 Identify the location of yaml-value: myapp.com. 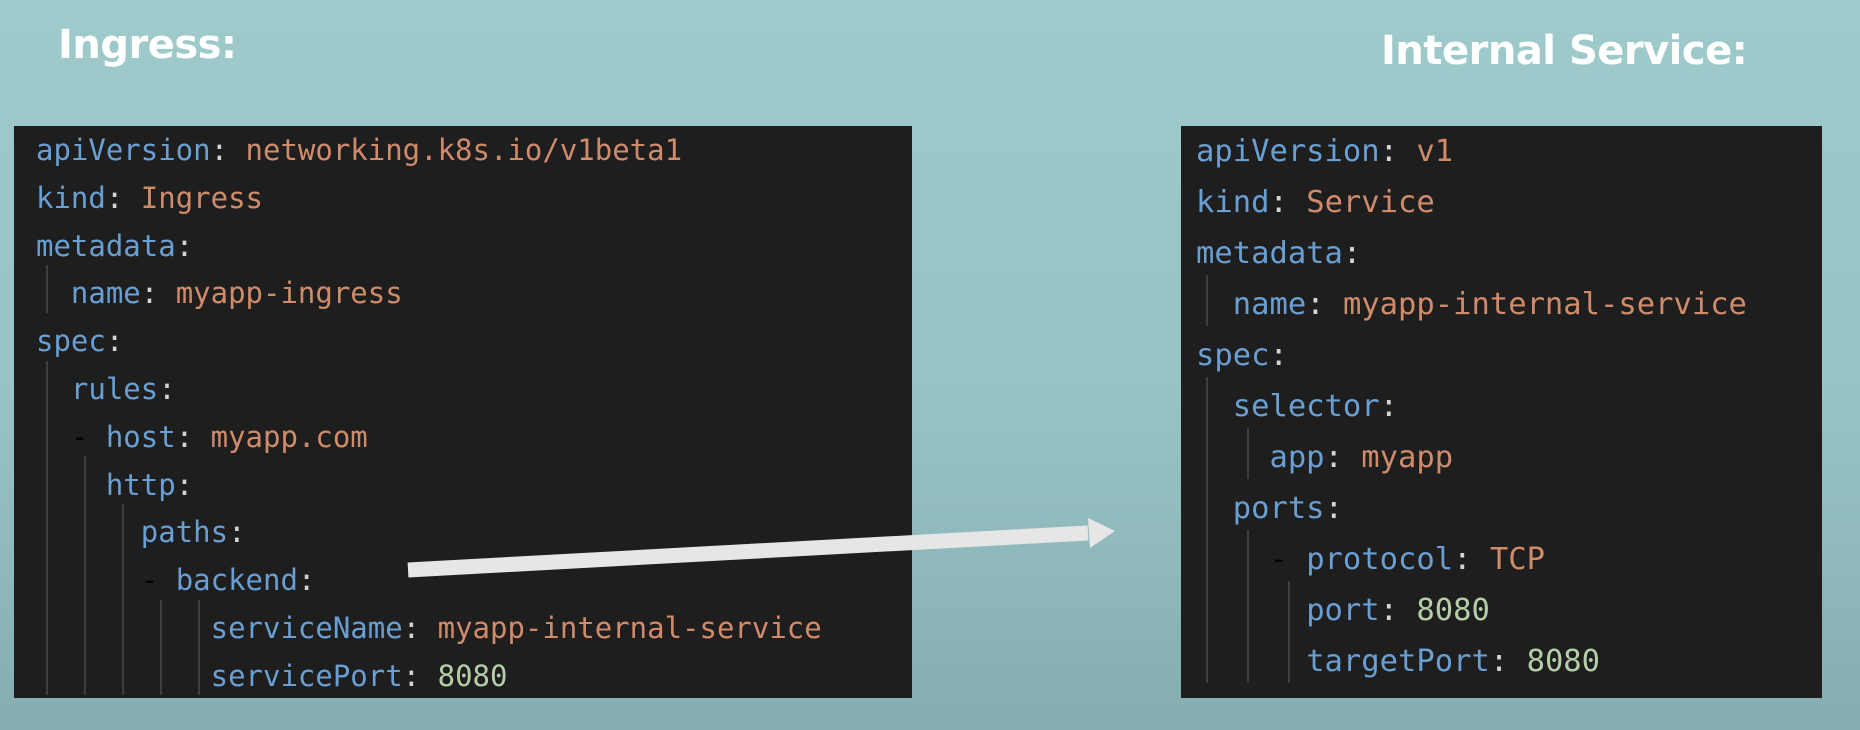
(289, 436).